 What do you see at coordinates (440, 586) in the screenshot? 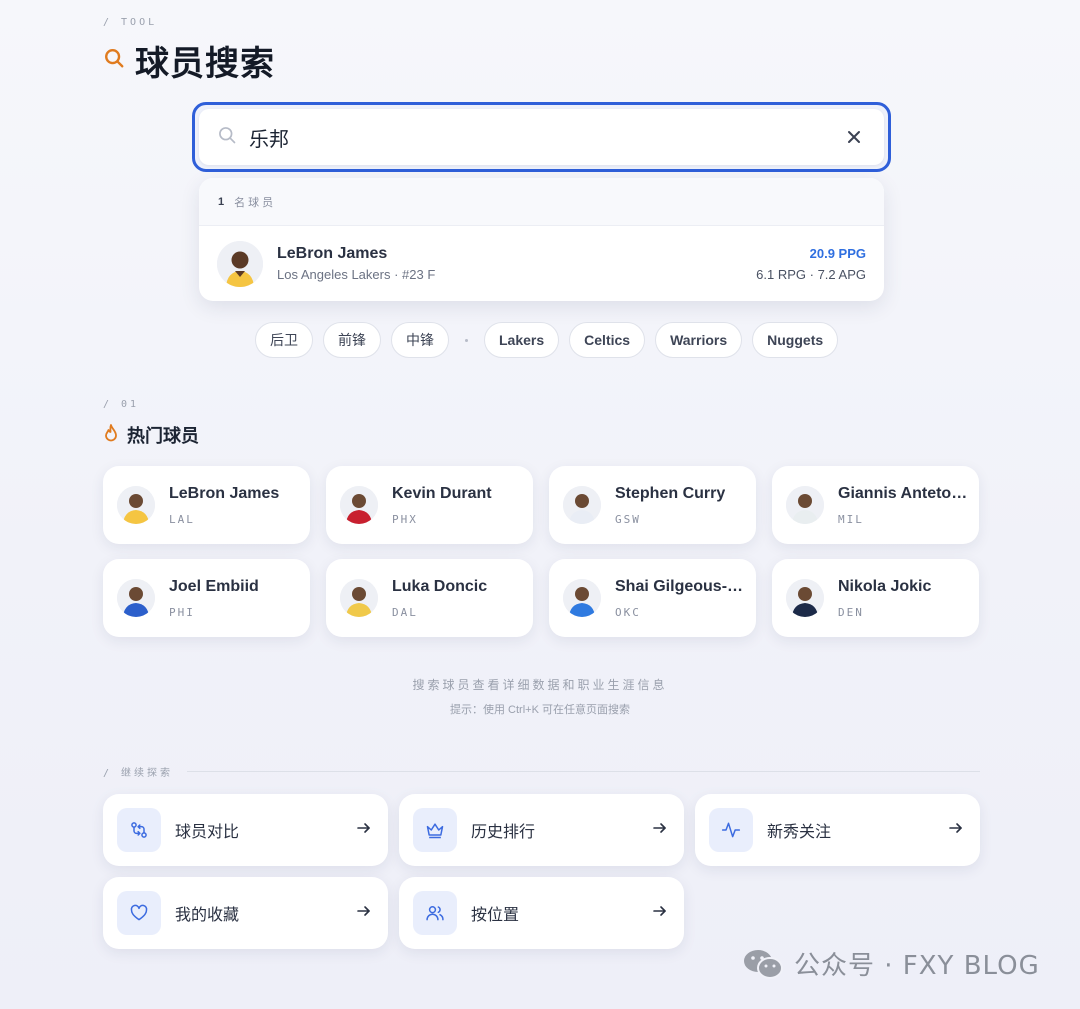
I see `player-name: Luka Doncic` at bounding box center [440, 586].